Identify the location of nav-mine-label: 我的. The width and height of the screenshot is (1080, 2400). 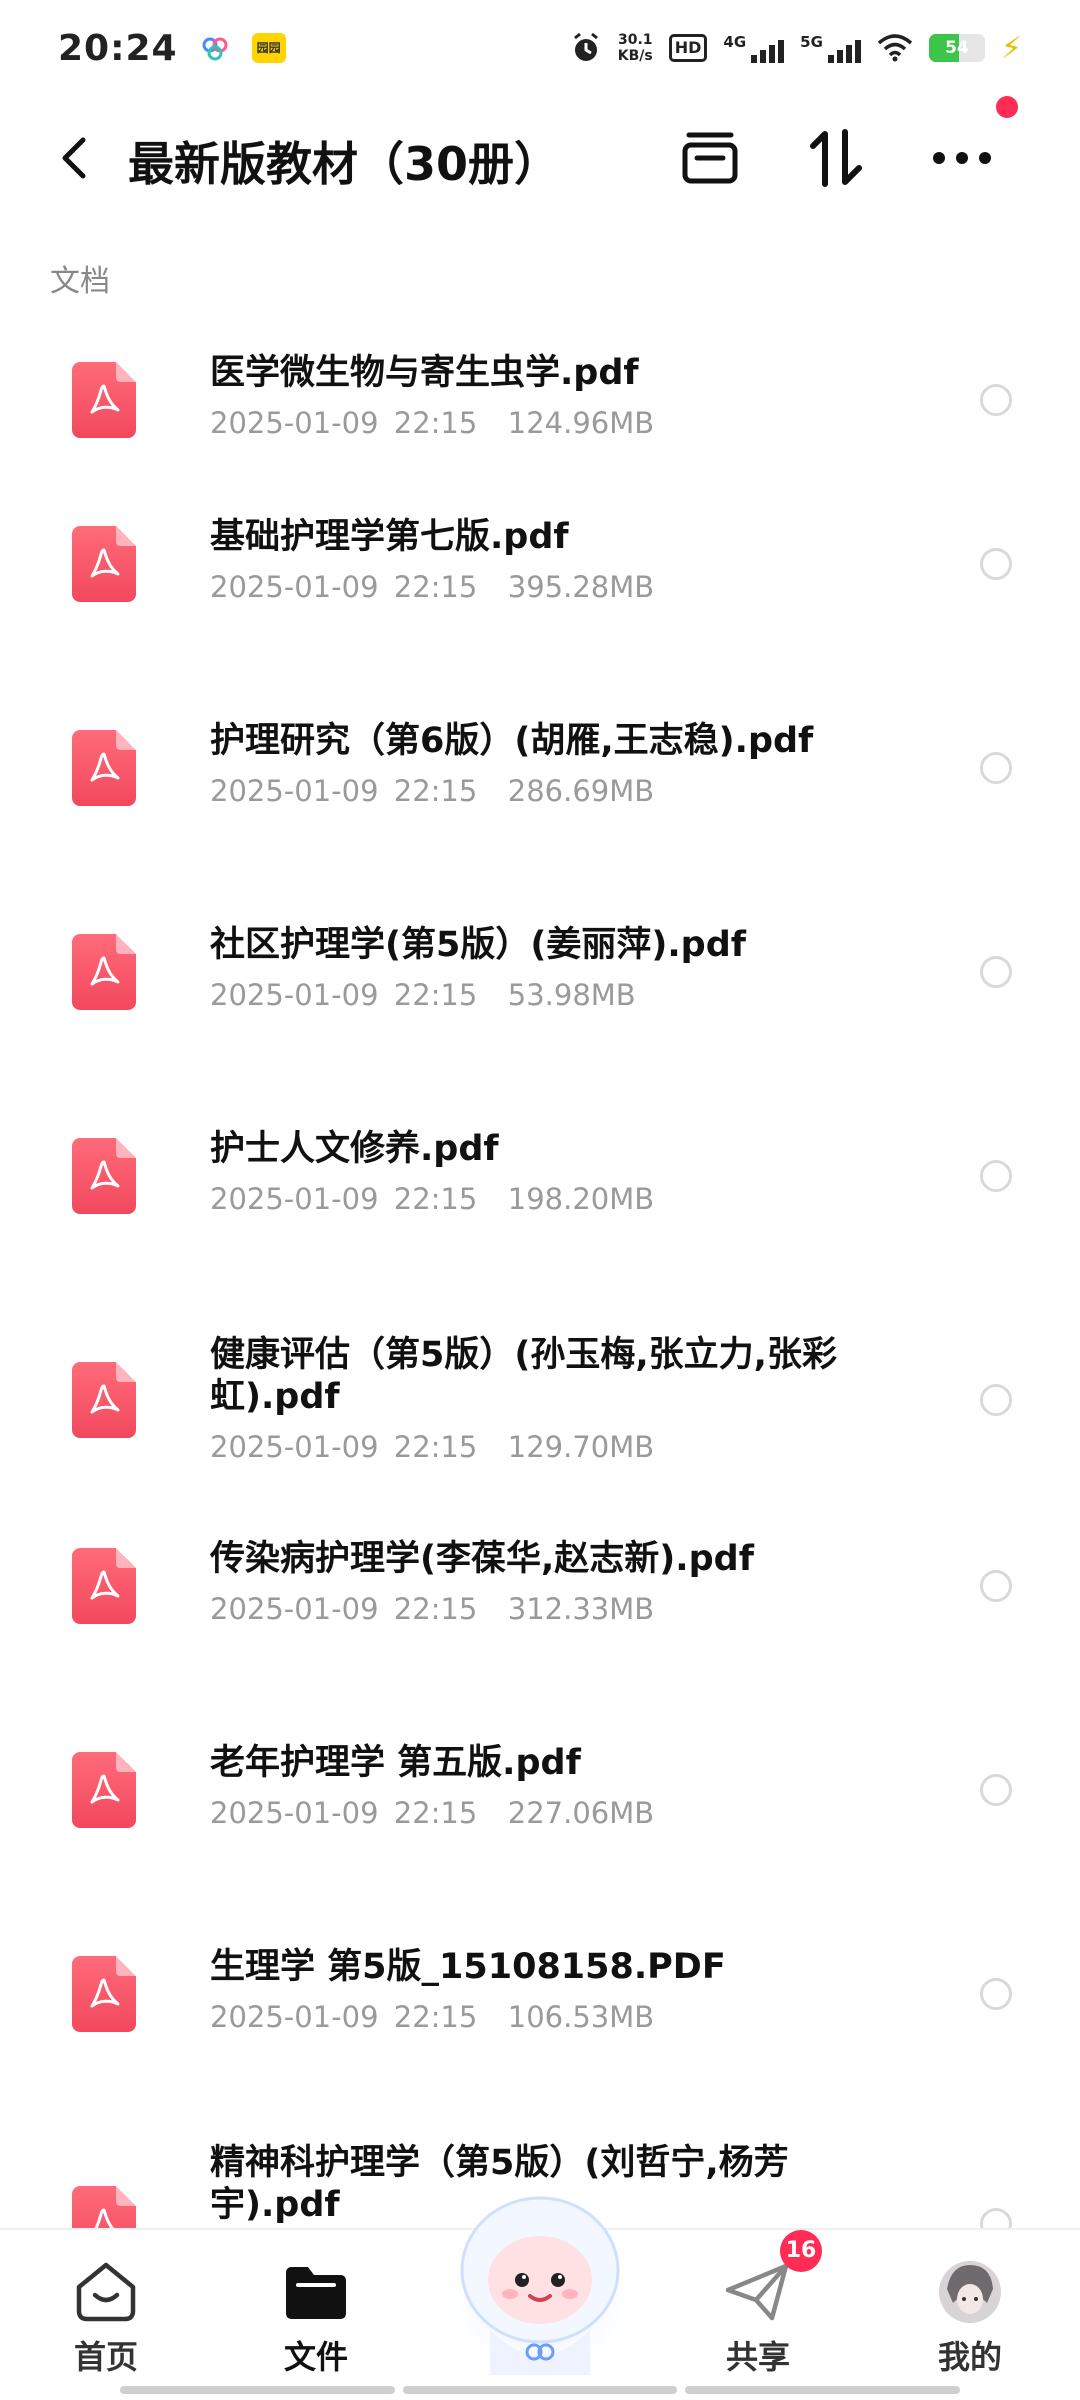
(969, 2357).